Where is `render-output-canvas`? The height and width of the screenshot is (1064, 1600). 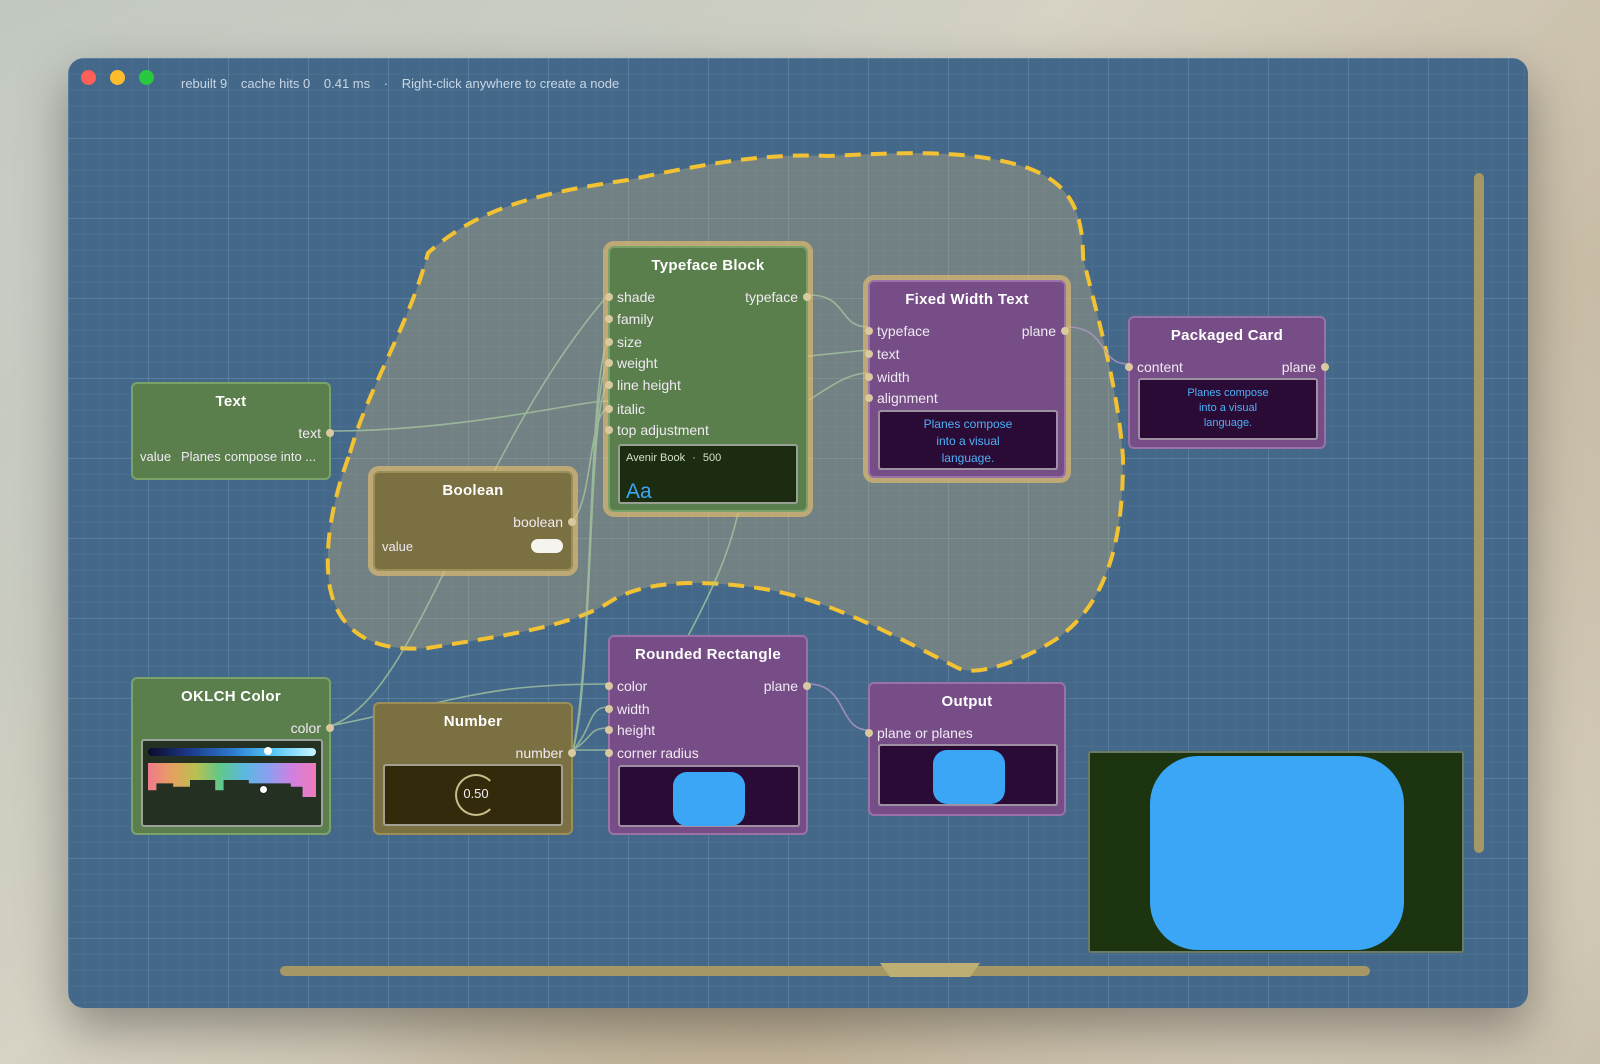 render-output-canvas is located at coordinates (1276, 852).